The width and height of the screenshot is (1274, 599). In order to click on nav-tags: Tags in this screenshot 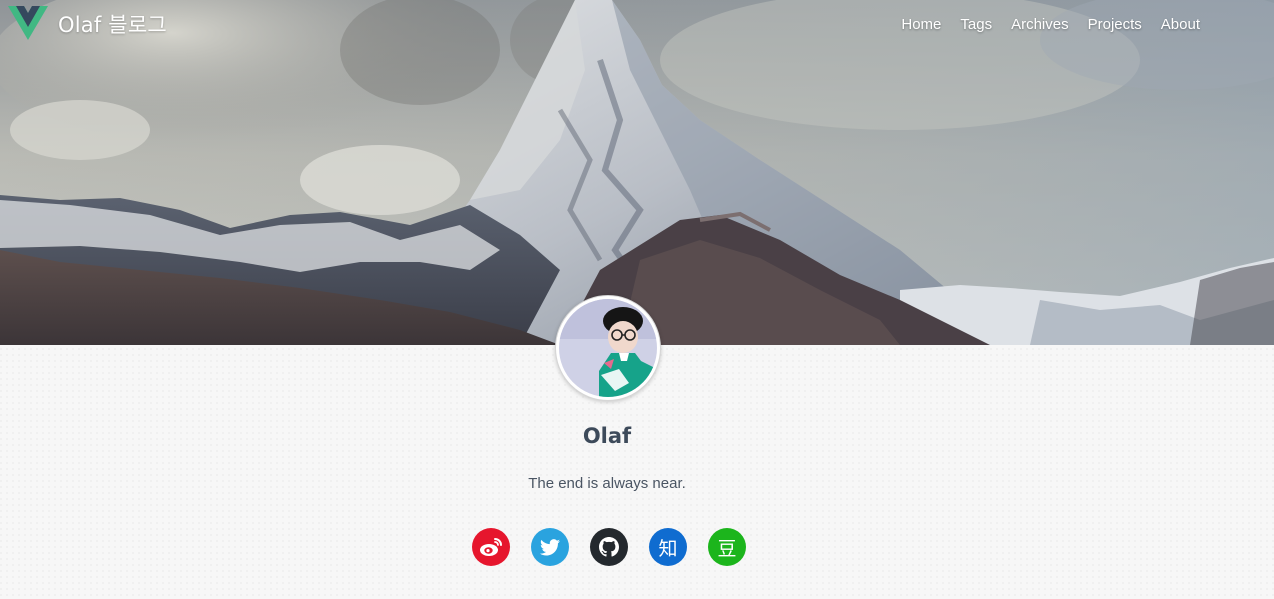, I will do `click(976, 25)`.